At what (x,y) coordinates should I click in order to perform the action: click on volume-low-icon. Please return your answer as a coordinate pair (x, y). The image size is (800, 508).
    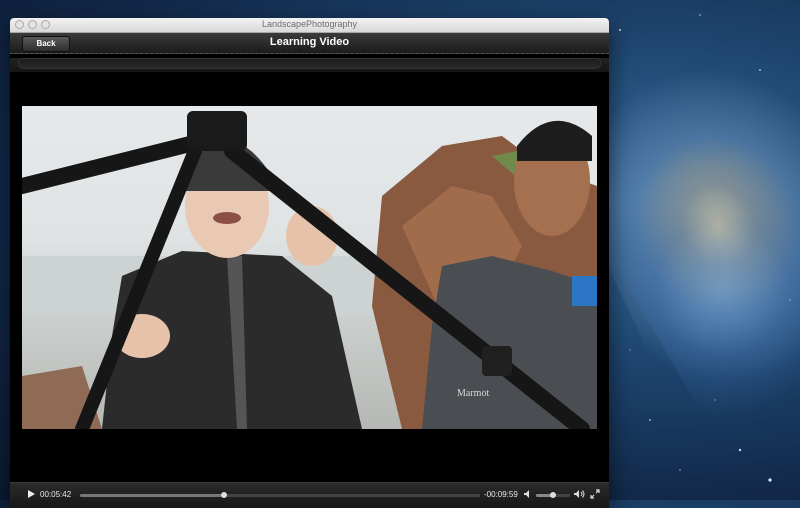
    Looking at the image, I should click on (528, 494).